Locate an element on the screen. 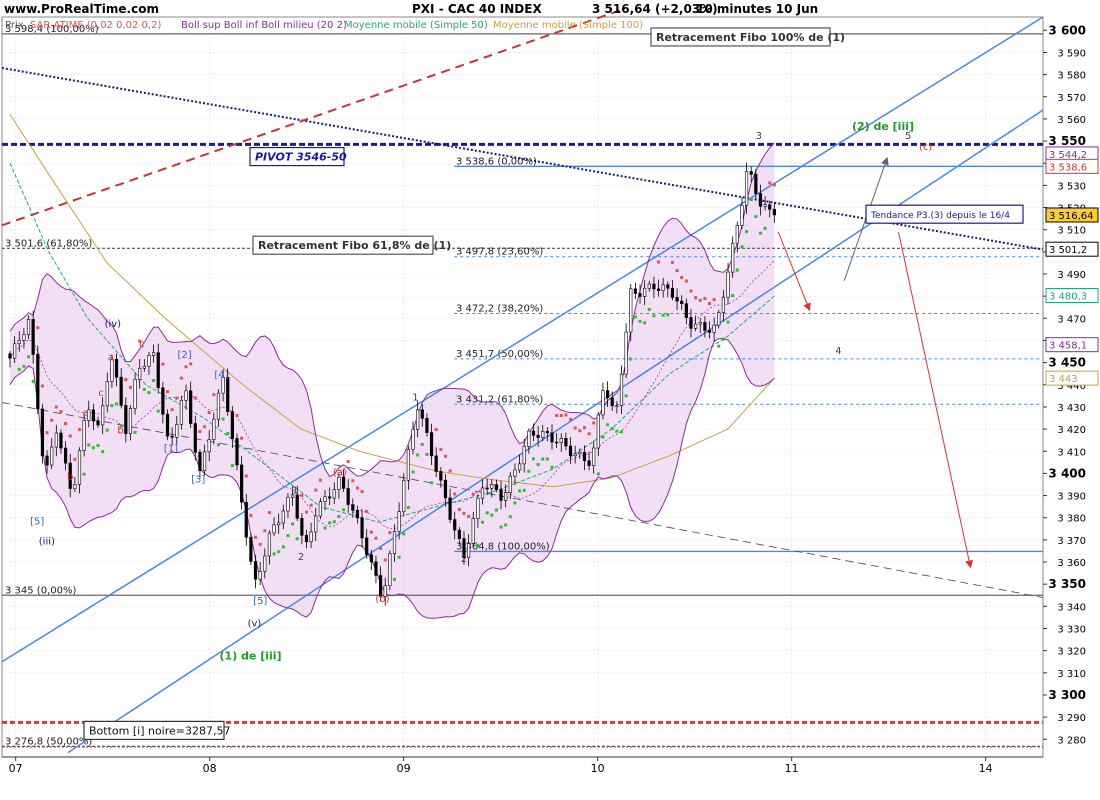 The height and width of the screenshot is (800, 1100). y-tick-label: 3 590 is located at coordinates (1071, 53).